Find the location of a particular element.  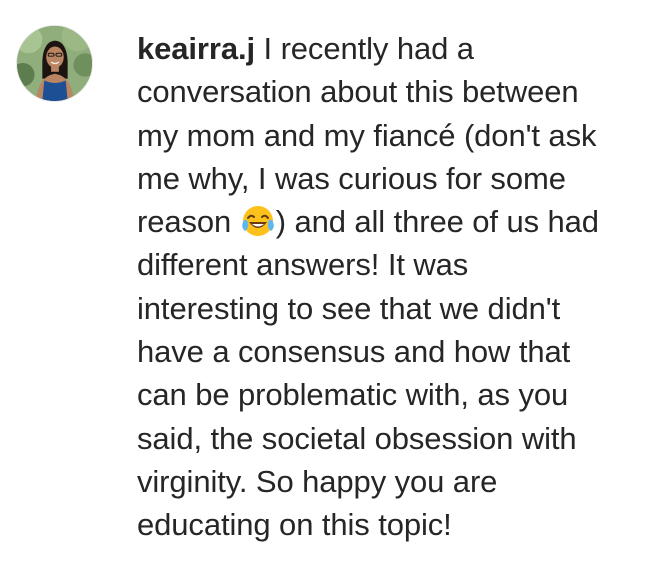

comment-text: ) and all three of us had is located at coordinates (437, 222).